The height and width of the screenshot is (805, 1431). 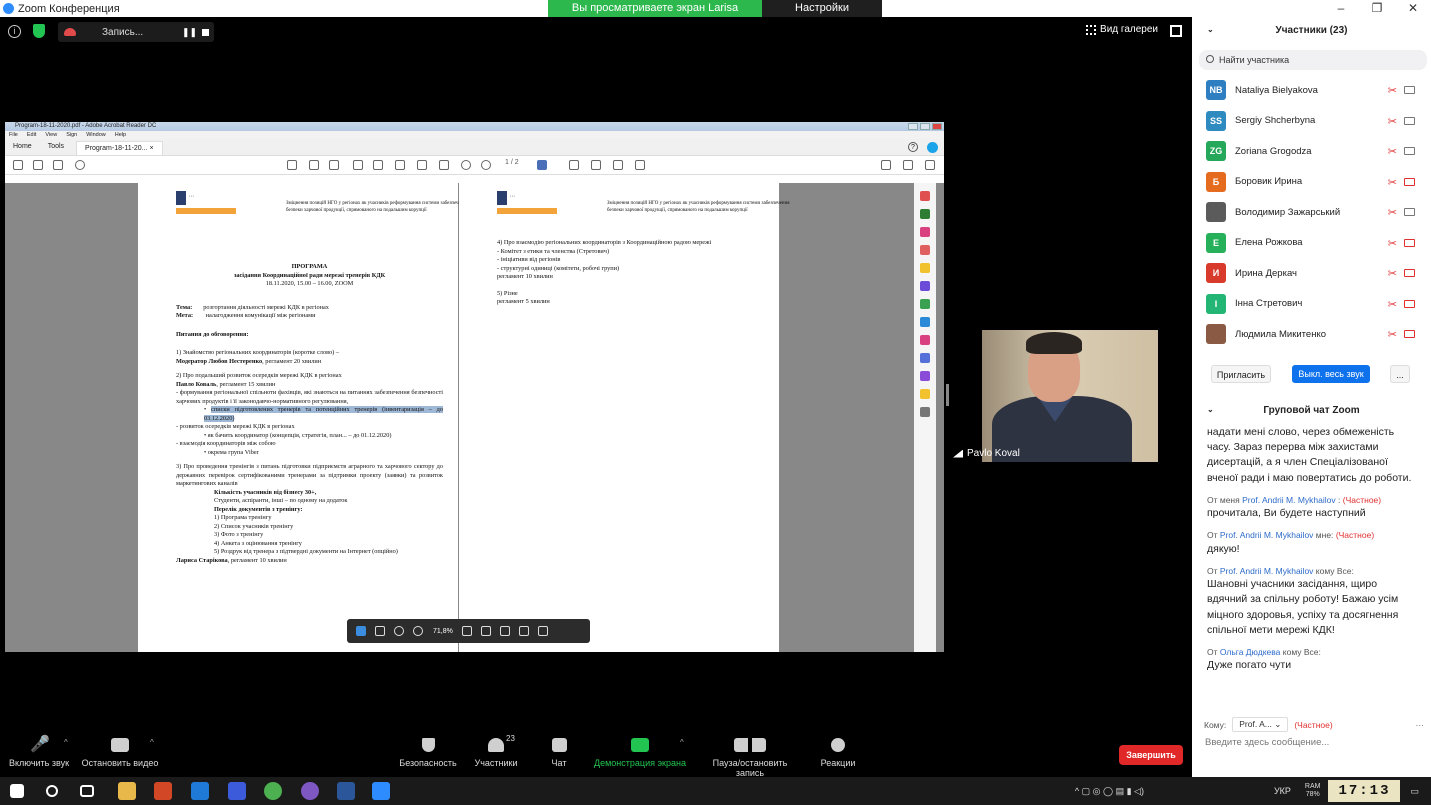 I want to click on participant-row: І Інна Стретович ✂, so click(x=1311, y=304).